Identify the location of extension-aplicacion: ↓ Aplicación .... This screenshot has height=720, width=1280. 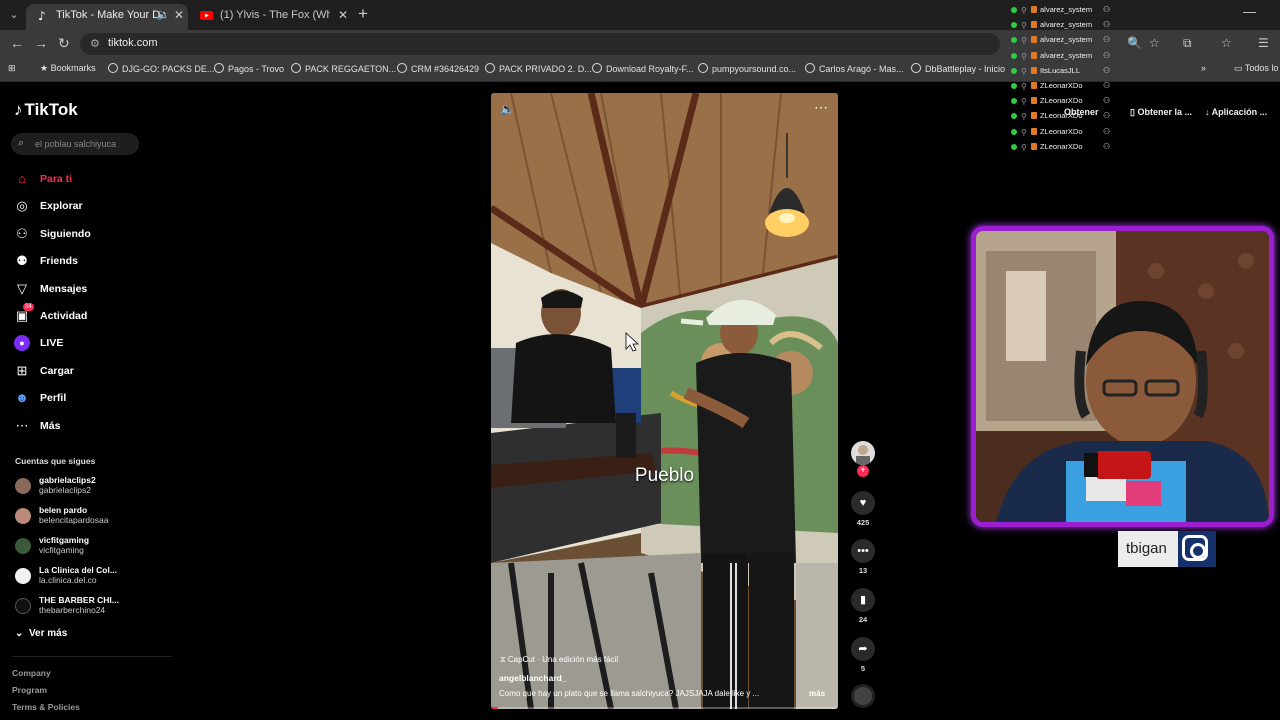
(1236, 112).